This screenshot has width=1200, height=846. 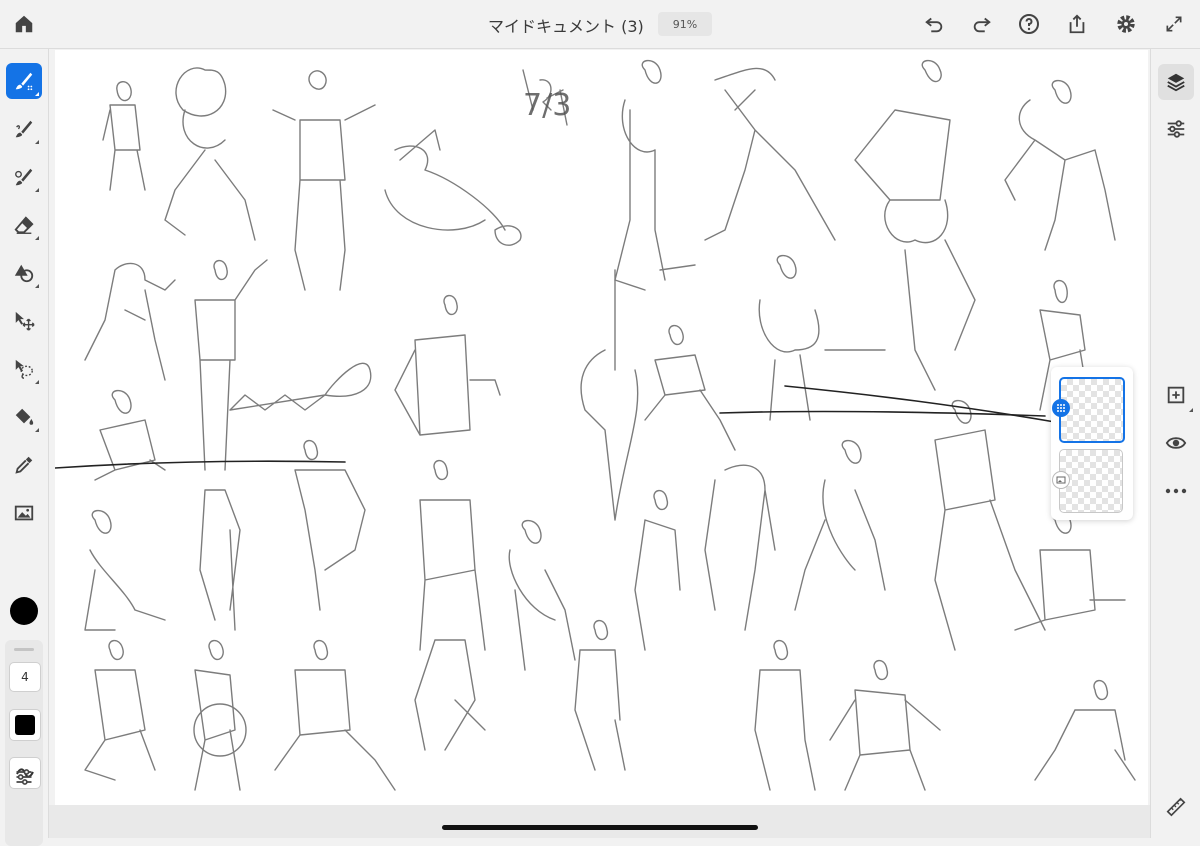 I want to click on opacity-control, so click(x=25, y=725).